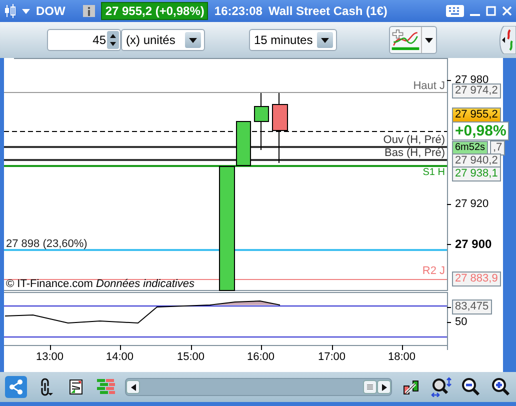 This screenshot has width=516, height=406. What do you see at coordinates (461, 322) in the screenshot?
I see `axis-label: 50` at bounding box center [461, 322].